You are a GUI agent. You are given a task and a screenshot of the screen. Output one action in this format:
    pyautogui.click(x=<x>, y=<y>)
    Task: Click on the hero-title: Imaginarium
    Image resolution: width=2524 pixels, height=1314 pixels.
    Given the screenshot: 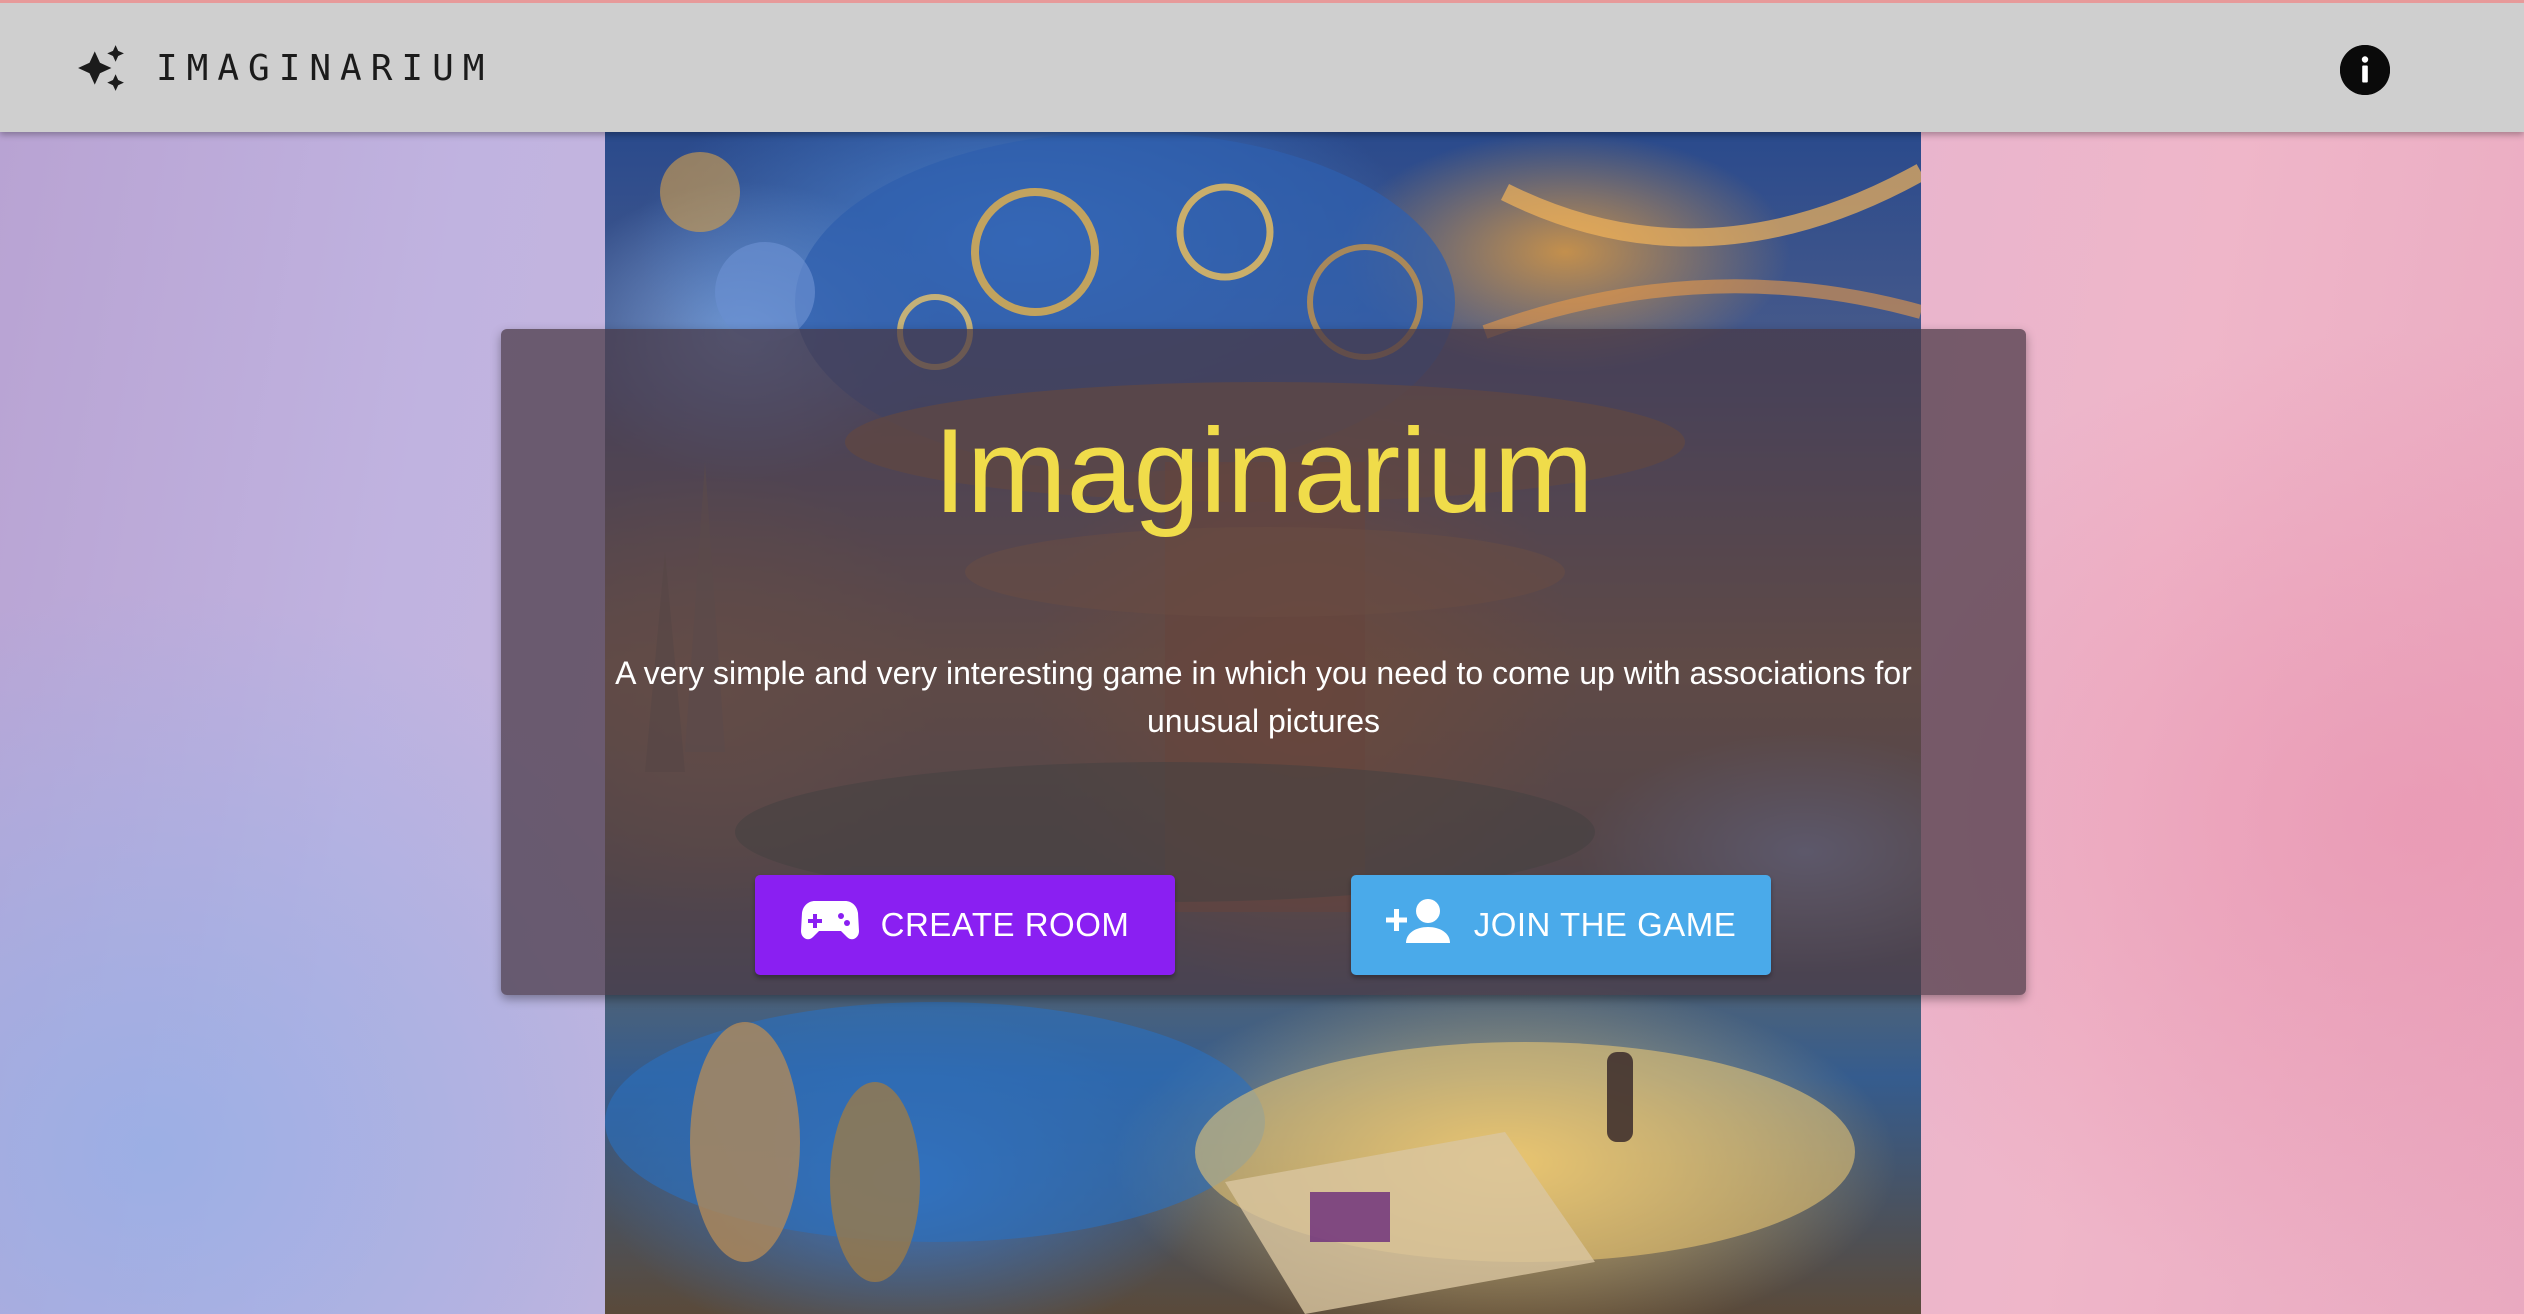 What is the action you would take?
    pyautogui.click(x=1263, y=471)
    